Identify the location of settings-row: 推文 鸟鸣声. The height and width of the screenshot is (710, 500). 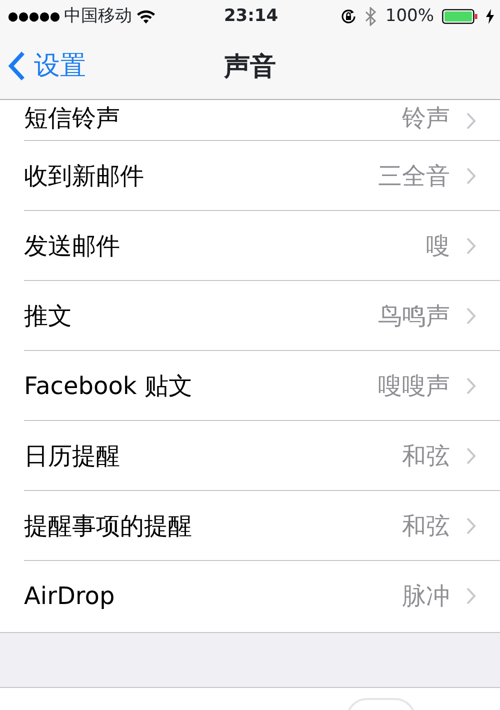
(262, 316).